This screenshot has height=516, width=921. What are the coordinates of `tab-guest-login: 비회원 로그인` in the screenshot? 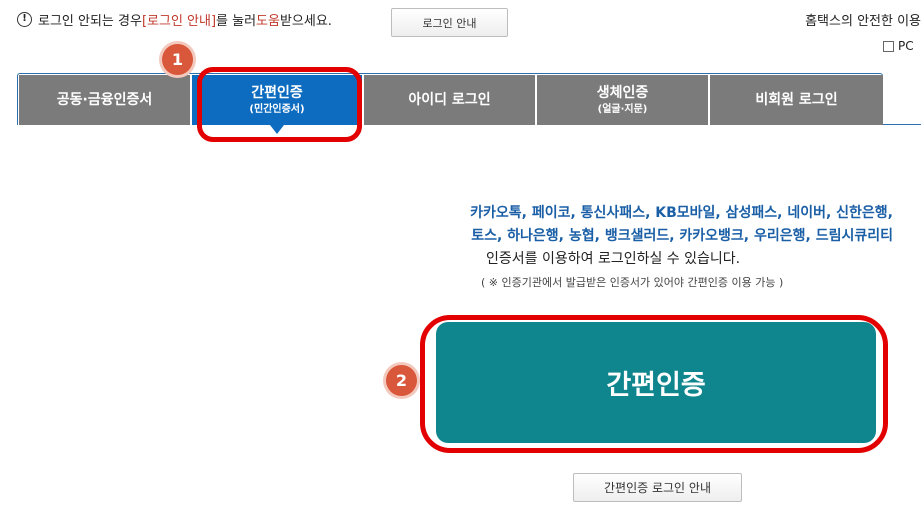 It's located at (796, 100).